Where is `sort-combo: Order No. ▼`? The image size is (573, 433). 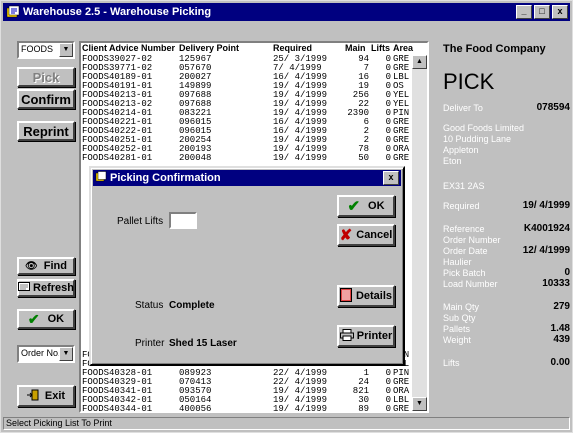
sort-combo: Order No. ▼ is located at coordinates (46, 354).